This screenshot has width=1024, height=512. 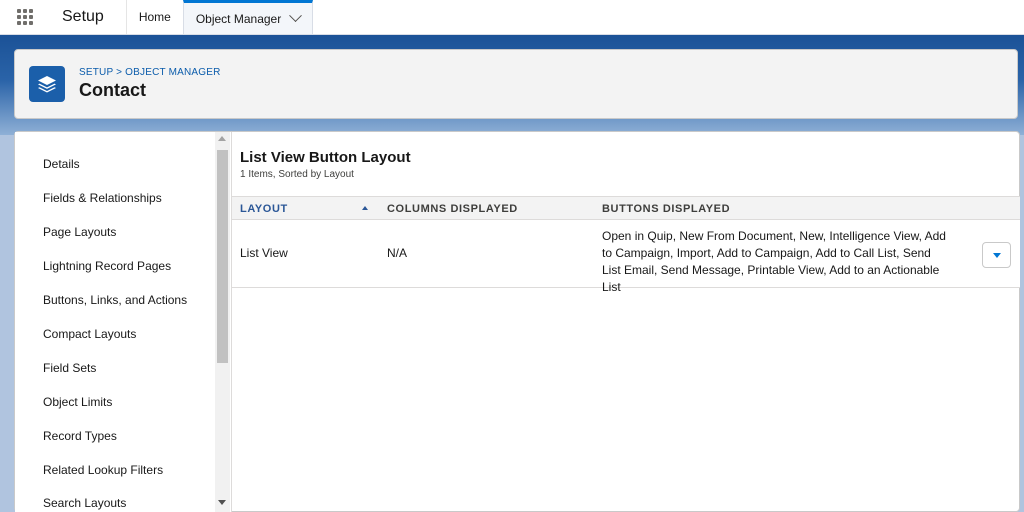 I want to click on tab-home: Home, so click(x=154, y=17).